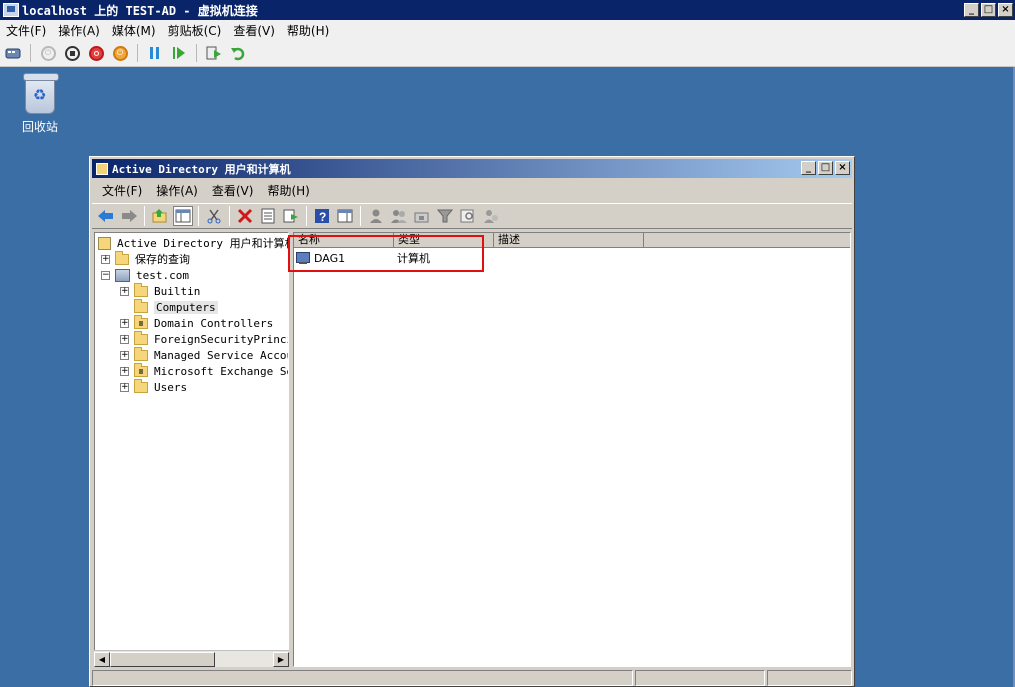  Describe the element at coordinates (179, 53) in the screenshot. I see `resume-icon` at that location.